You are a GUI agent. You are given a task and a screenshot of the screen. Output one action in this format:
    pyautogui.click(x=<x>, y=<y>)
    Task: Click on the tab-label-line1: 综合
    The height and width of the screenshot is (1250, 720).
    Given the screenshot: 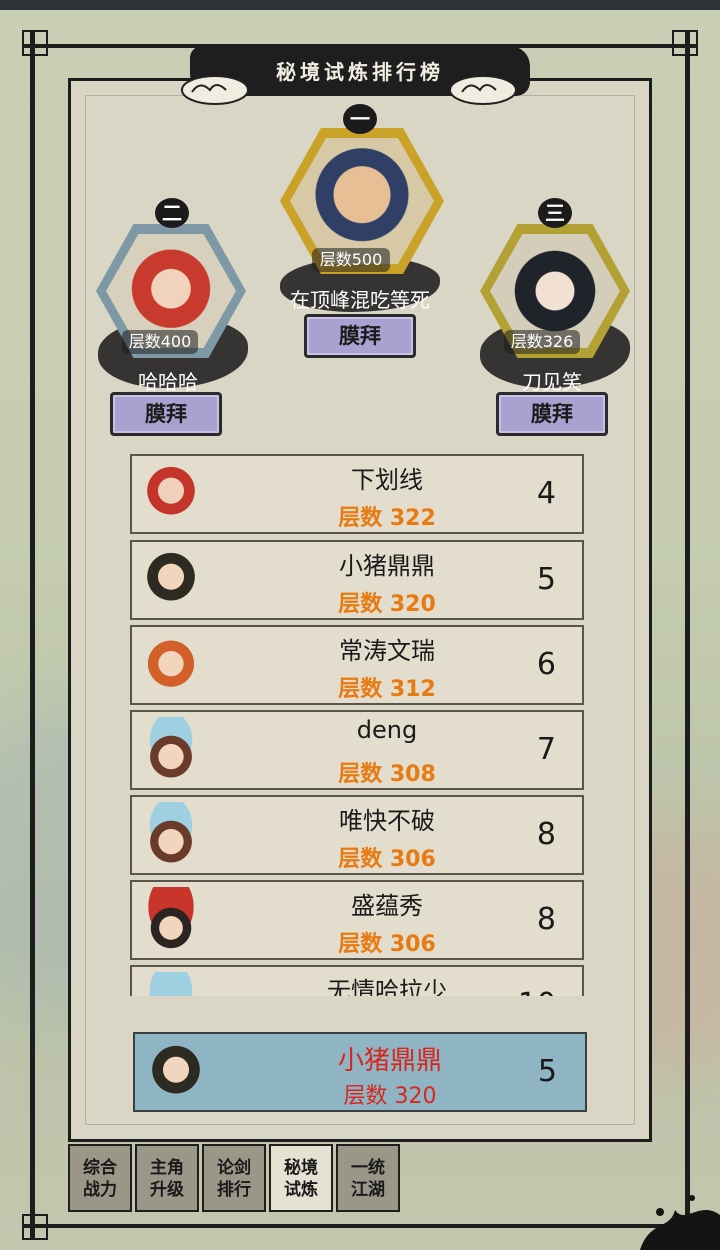 What is the action you would take?
    pyautogui.click(x=100, y=1168)
    